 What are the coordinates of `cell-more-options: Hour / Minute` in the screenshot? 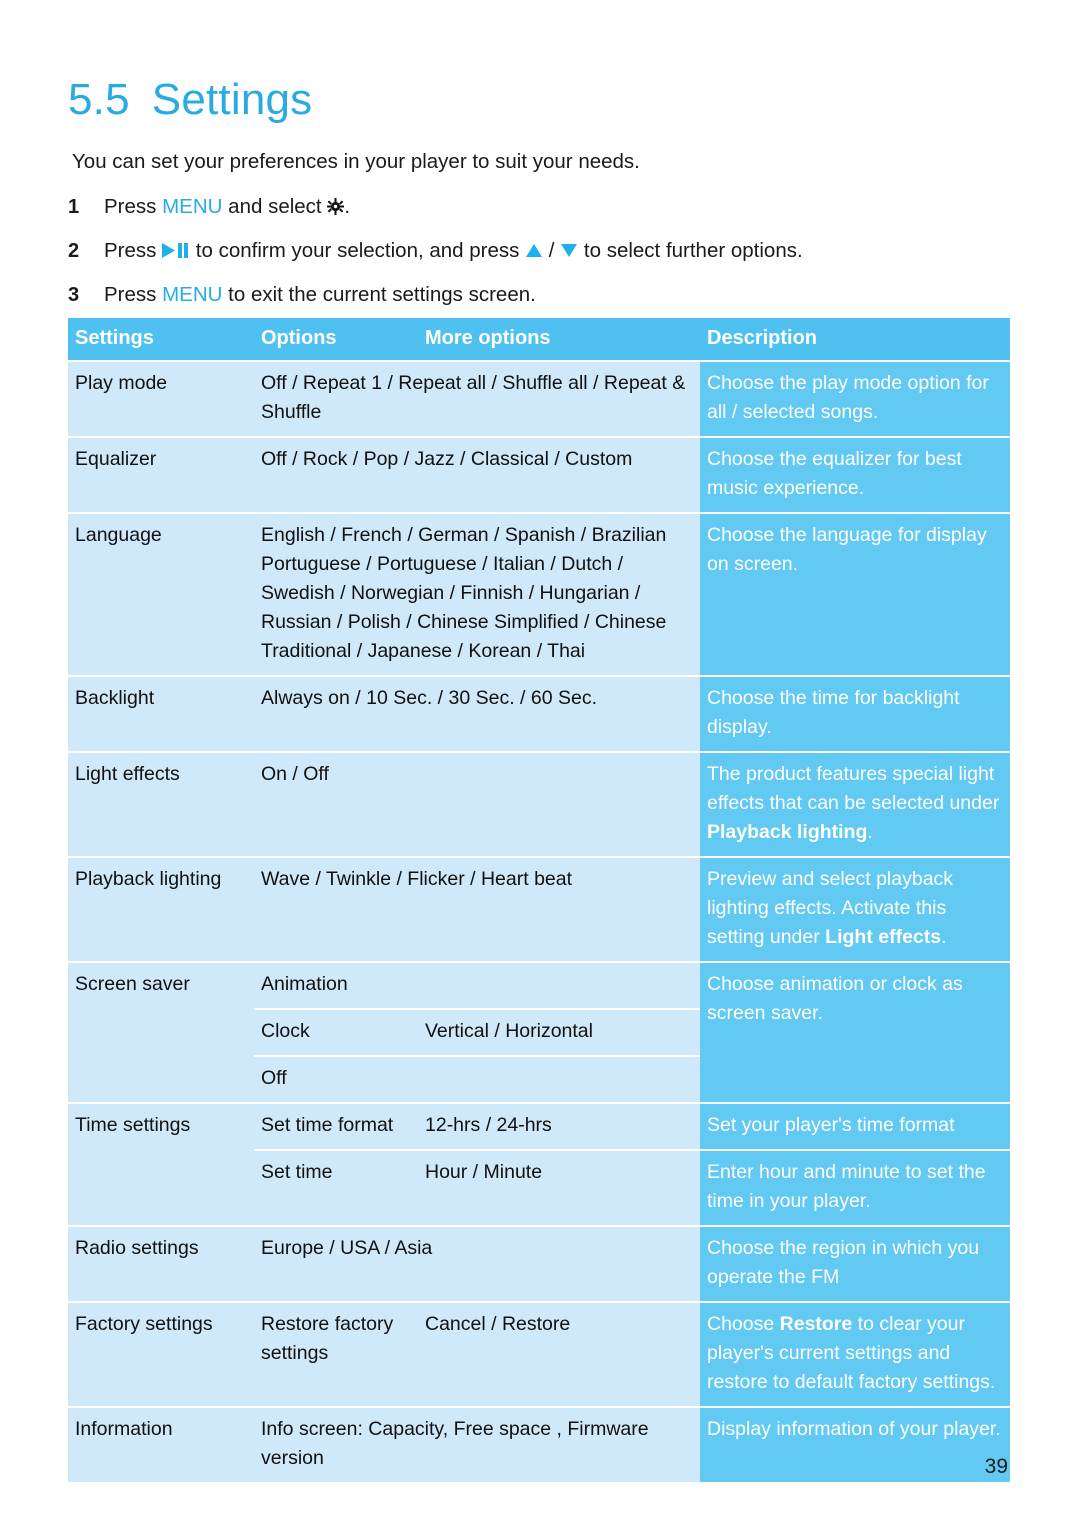 It's located at (559, 1187).